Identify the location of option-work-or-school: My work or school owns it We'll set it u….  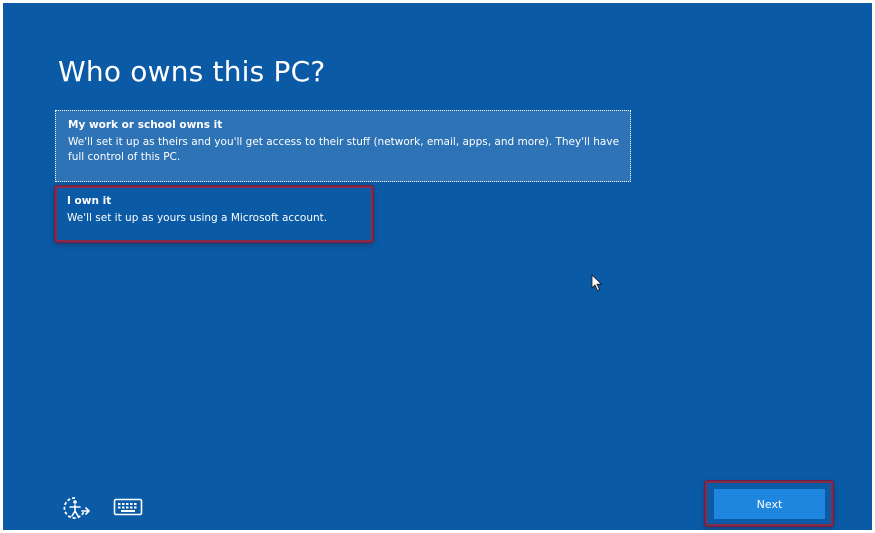
(343, 146).